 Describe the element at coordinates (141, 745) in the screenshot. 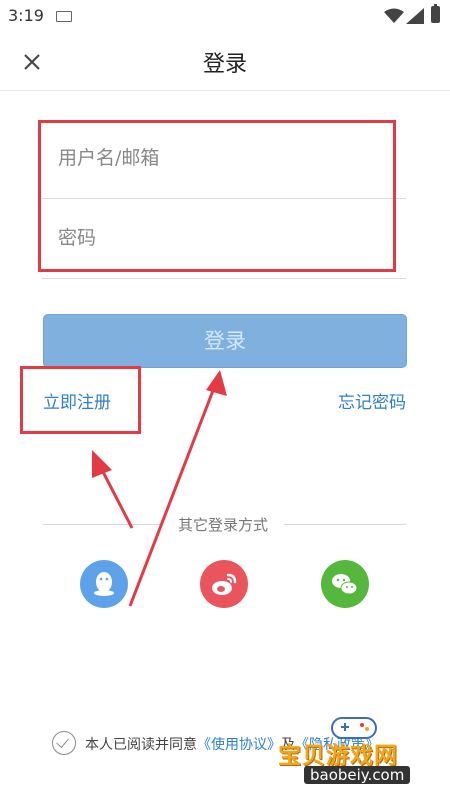

I see `agreement-prefix: 本人已阅读并同意` at that location.